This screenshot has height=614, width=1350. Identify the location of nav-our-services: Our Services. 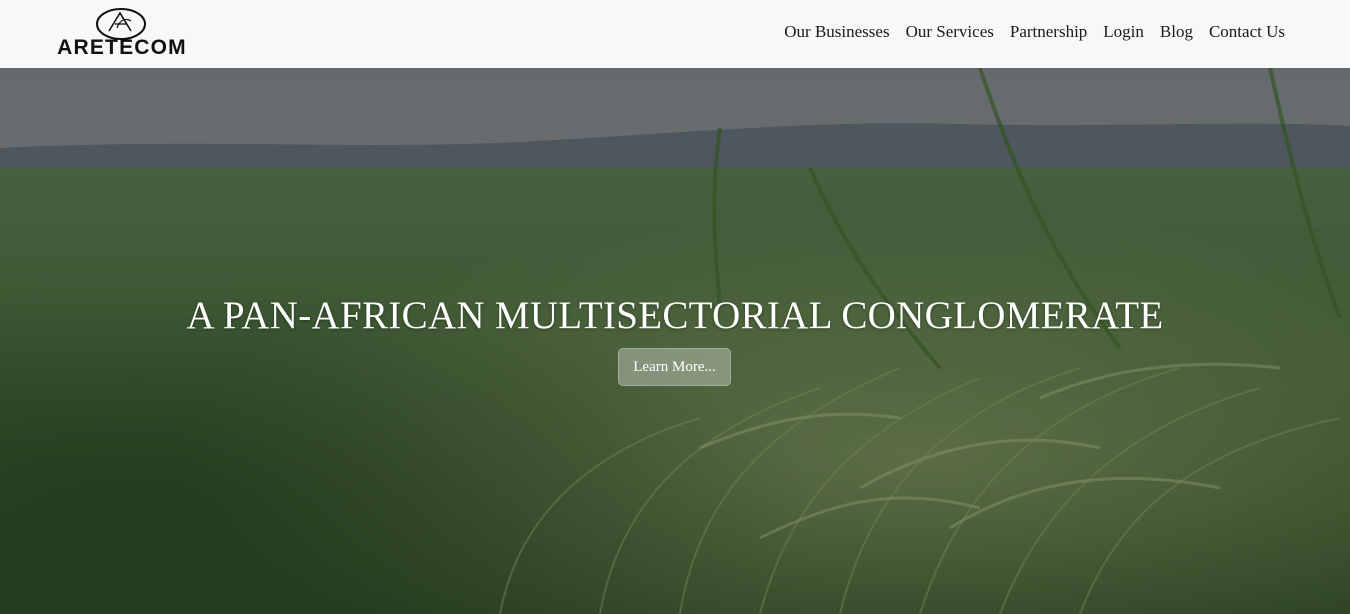
(950, 32).